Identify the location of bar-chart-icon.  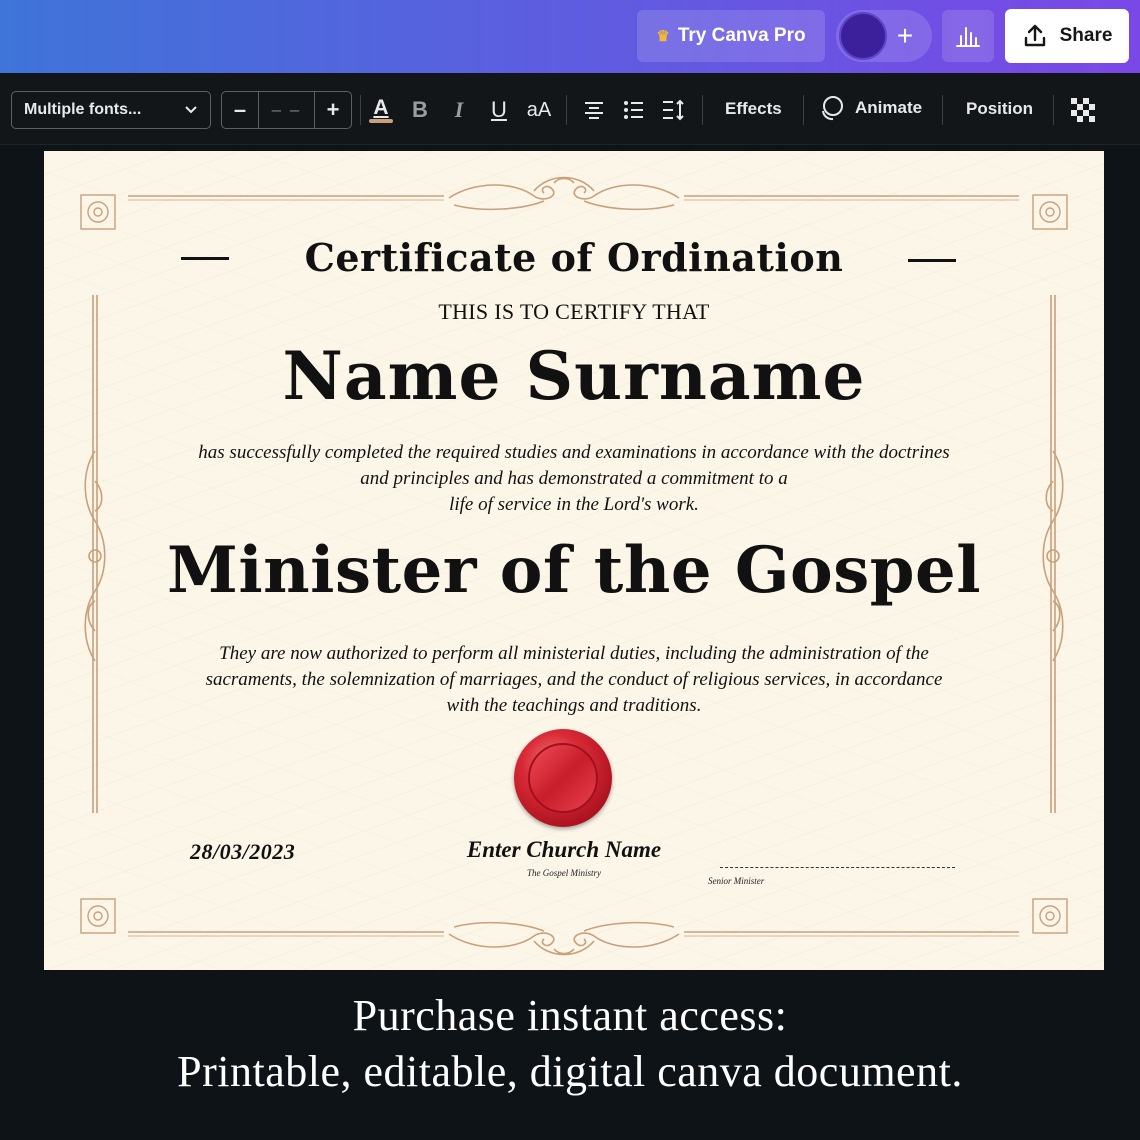
(968, 37).